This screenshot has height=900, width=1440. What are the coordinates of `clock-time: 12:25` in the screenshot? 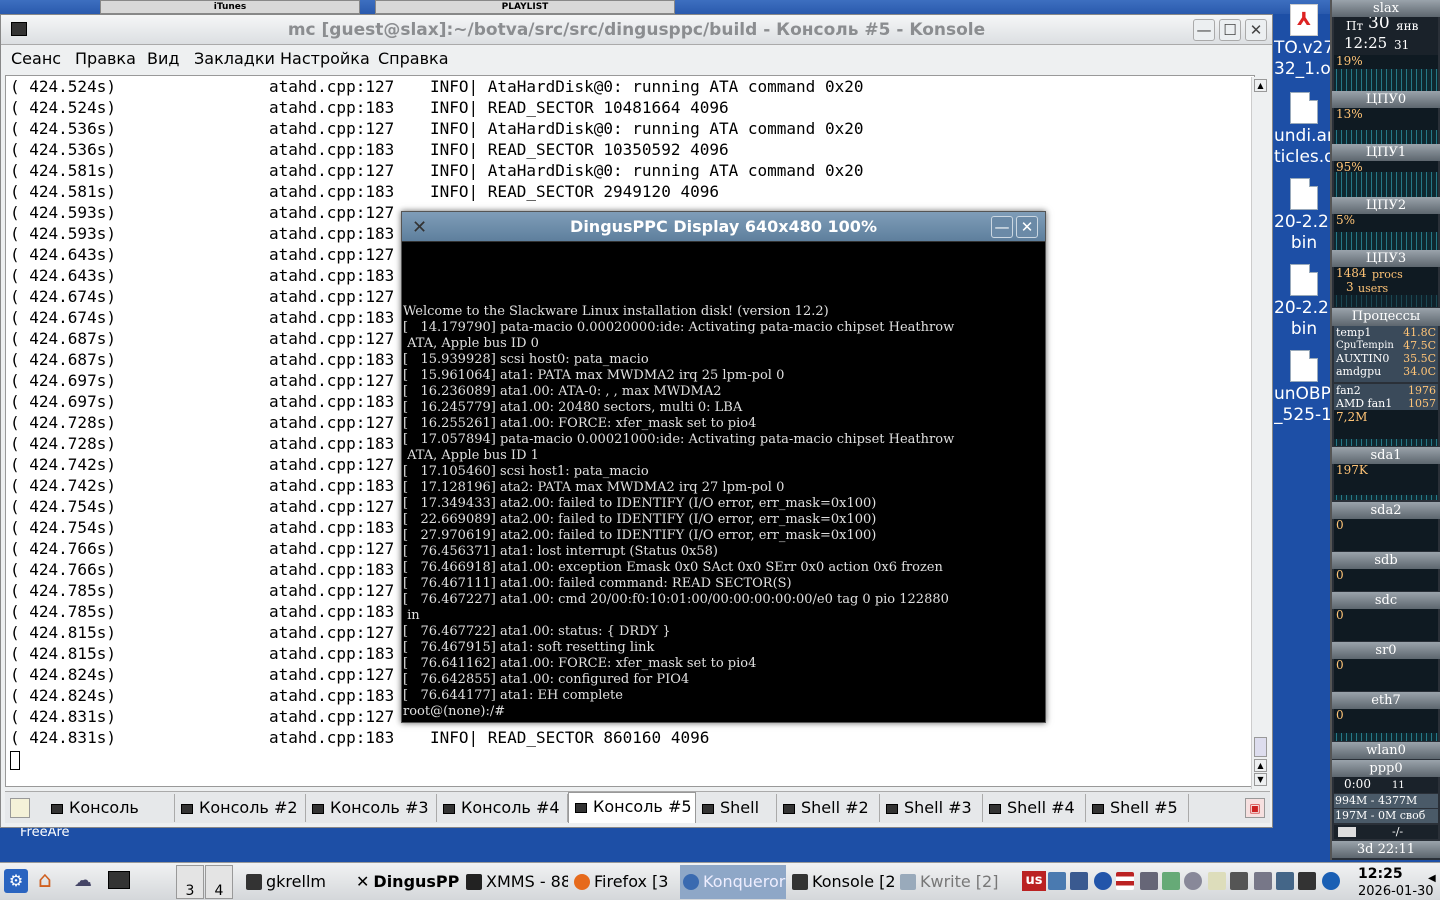 It's located at (1380, 874).